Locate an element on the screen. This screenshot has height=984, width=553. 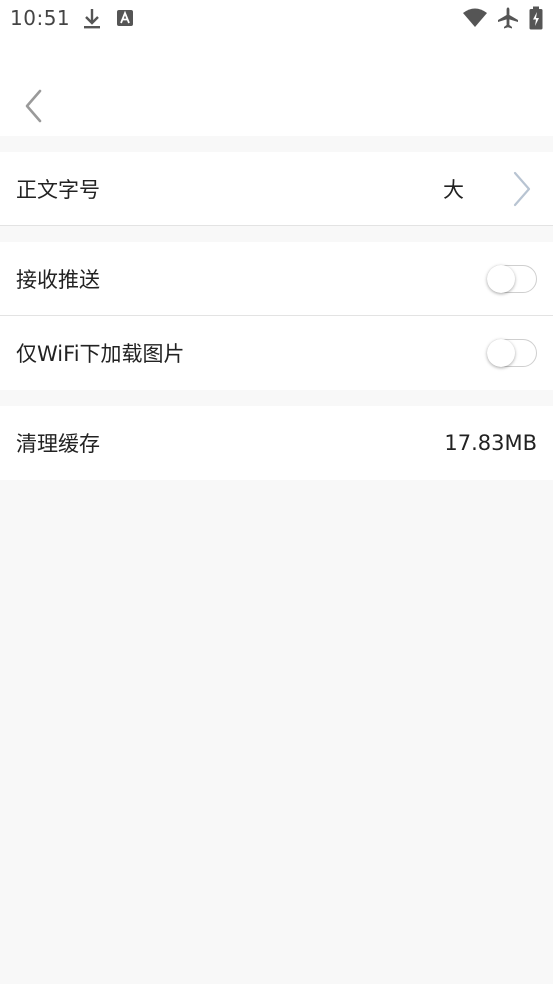
wifi-images-toggle is located at coordinates (512, 353).